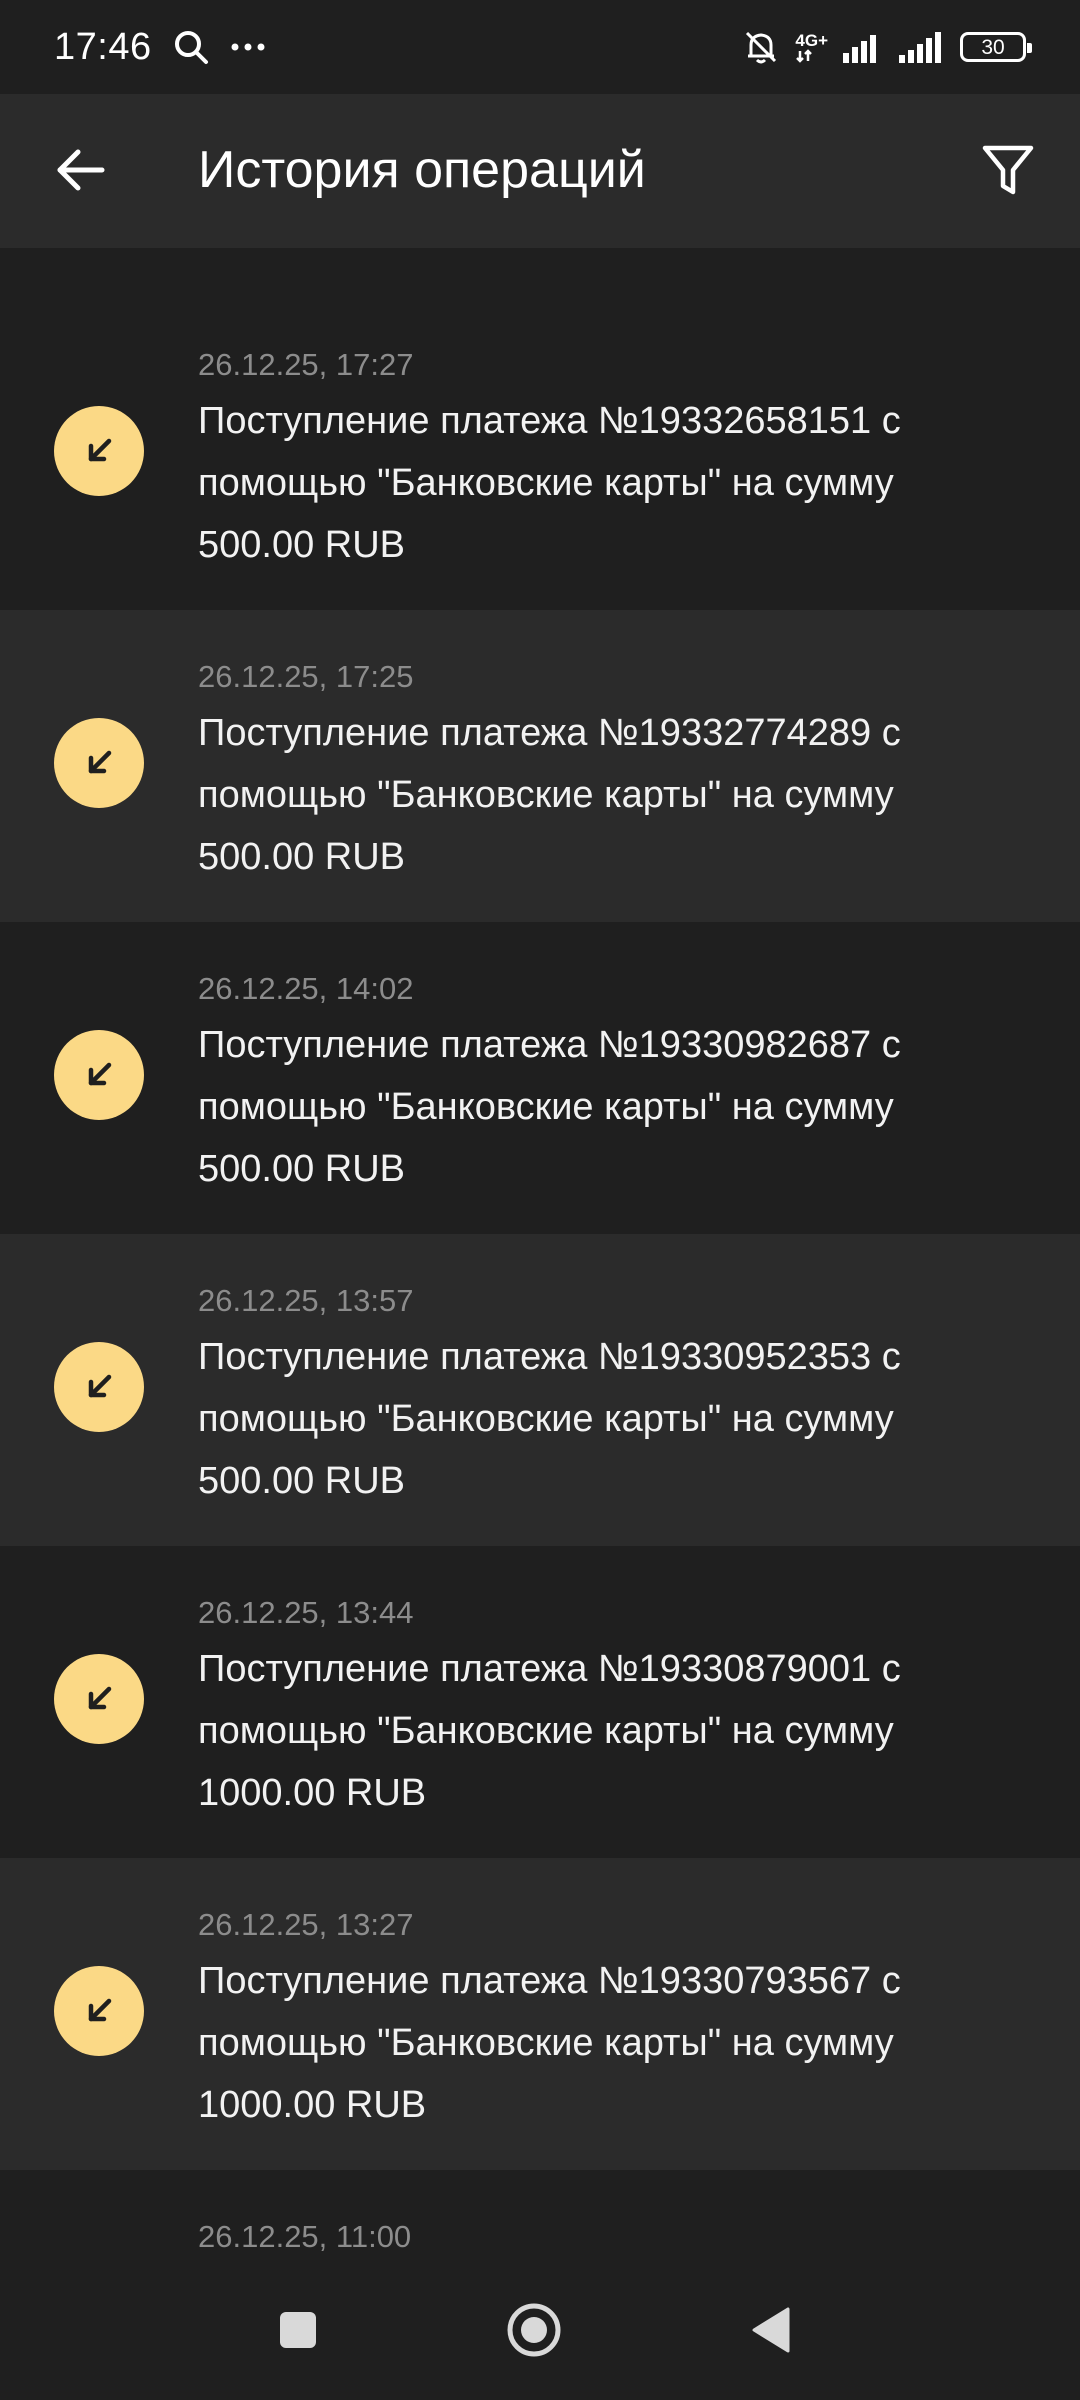 This screenshot has width=1080, height=2400. I want to click on status-bar: 17:46 4G+ 30, so click(540, 47).